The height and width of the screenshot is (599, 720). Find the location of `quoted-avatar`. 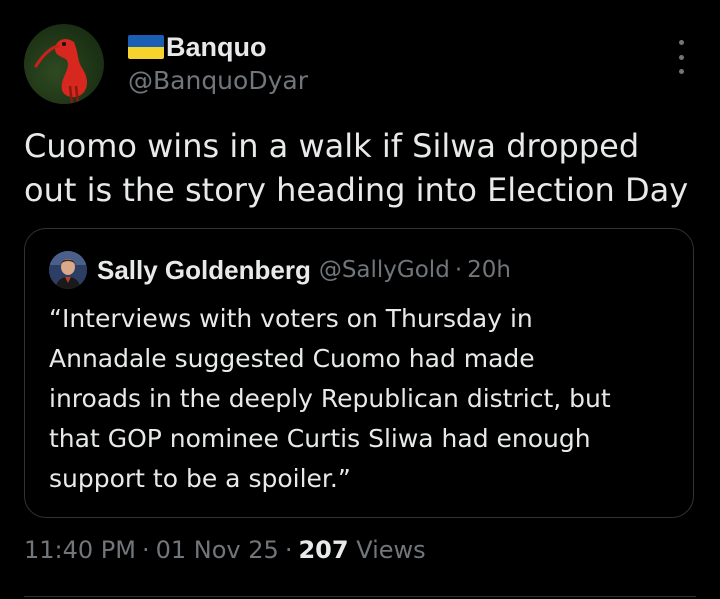

quoted-avatar is located at coordinates (68, 270).